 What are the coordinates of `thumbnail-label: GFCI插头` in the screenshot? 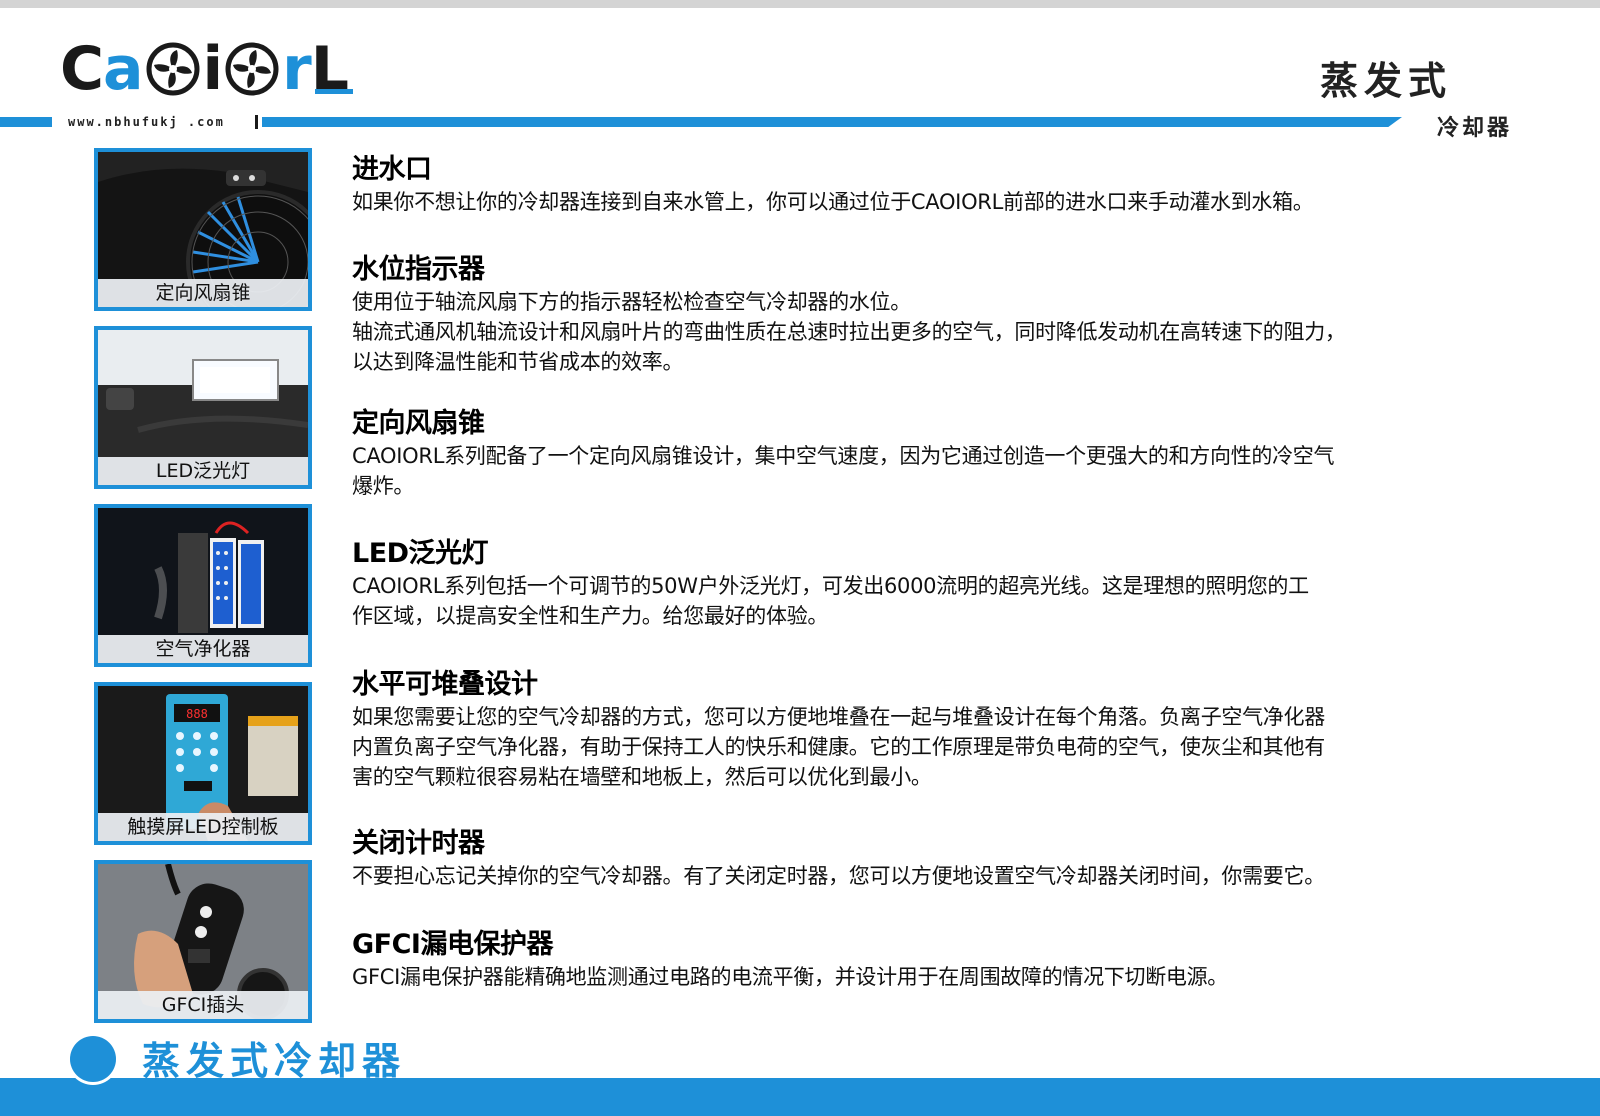 It's located at (203, 1005).